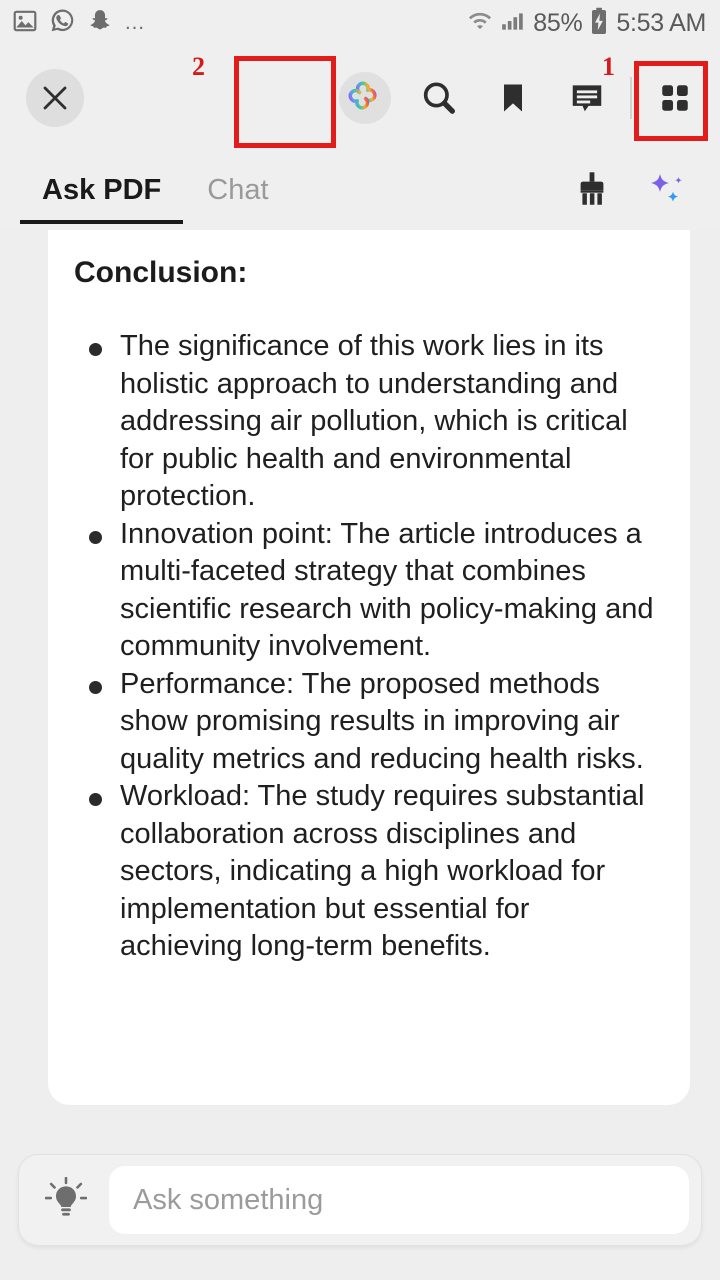 This screenshot has height=1280, width=720. I want to click on gallery-icon, so click(25, 23).